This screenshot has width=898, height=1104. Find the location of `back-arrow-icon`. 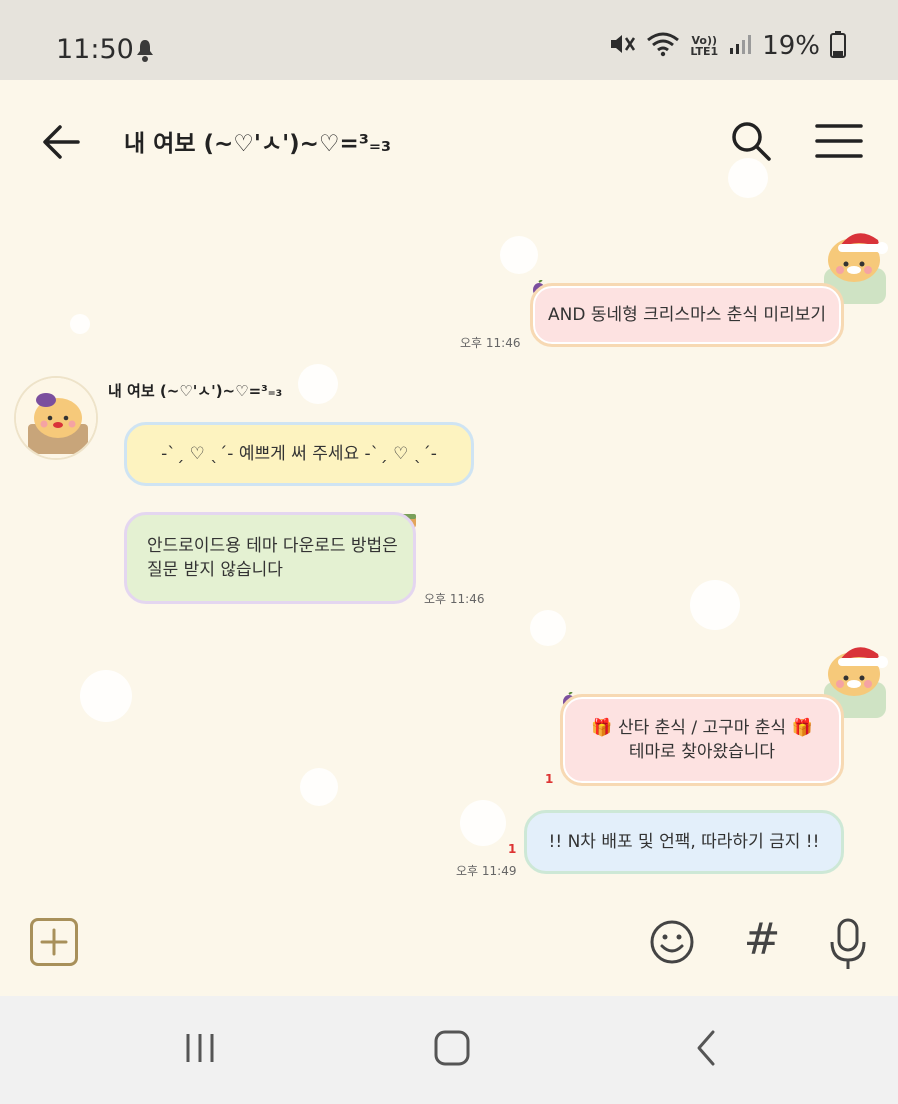

back-arrow-icon is located at coordinates (61, 142).